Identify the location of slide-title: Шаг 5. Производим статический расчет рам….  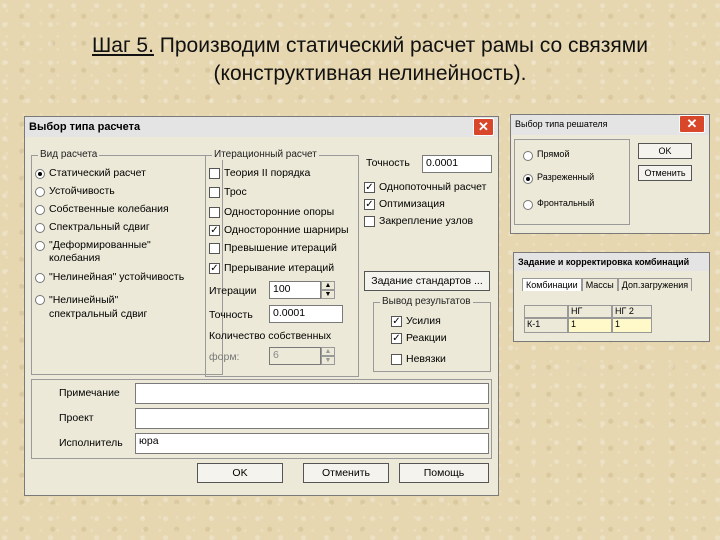
(370, 60).